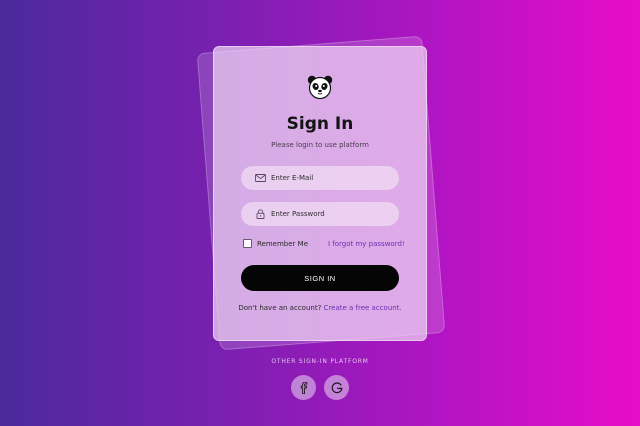 This screenshot has height=426, width=640. I want to click on mail-icon, so click(260, 178).